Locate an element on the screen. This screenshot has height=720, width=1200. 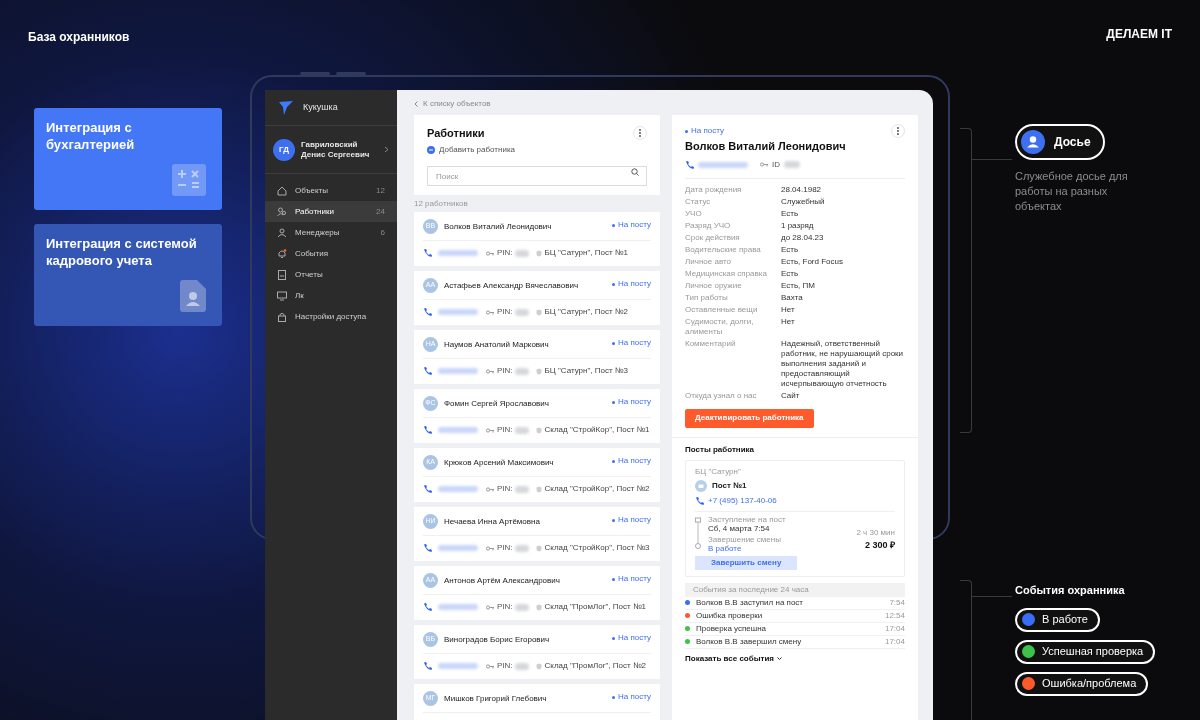
worker-location: Склад "ПромЛог", Пост №2 is located at coordinates (595, 666).